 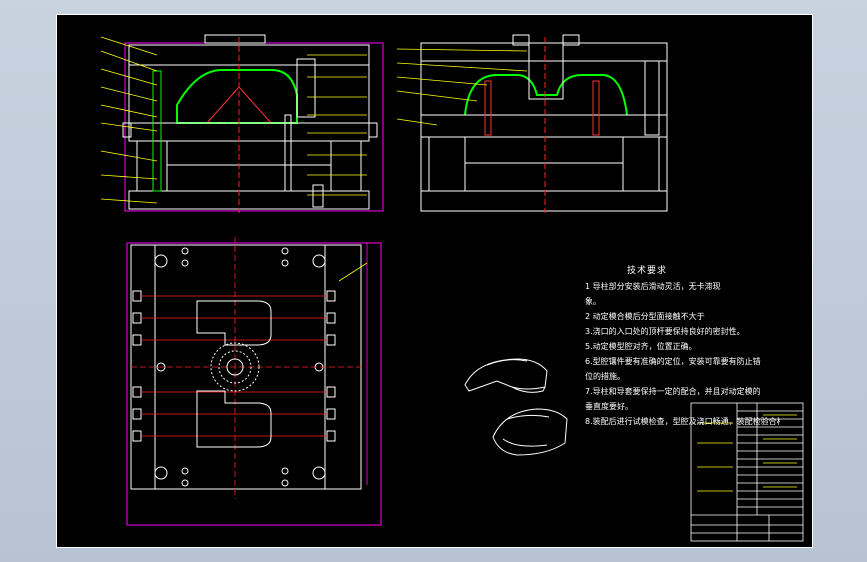 What do you see at coordinates (593, 301) in the screenshot?
I see `tech-note: 象。` at bounding box center [593, 301].